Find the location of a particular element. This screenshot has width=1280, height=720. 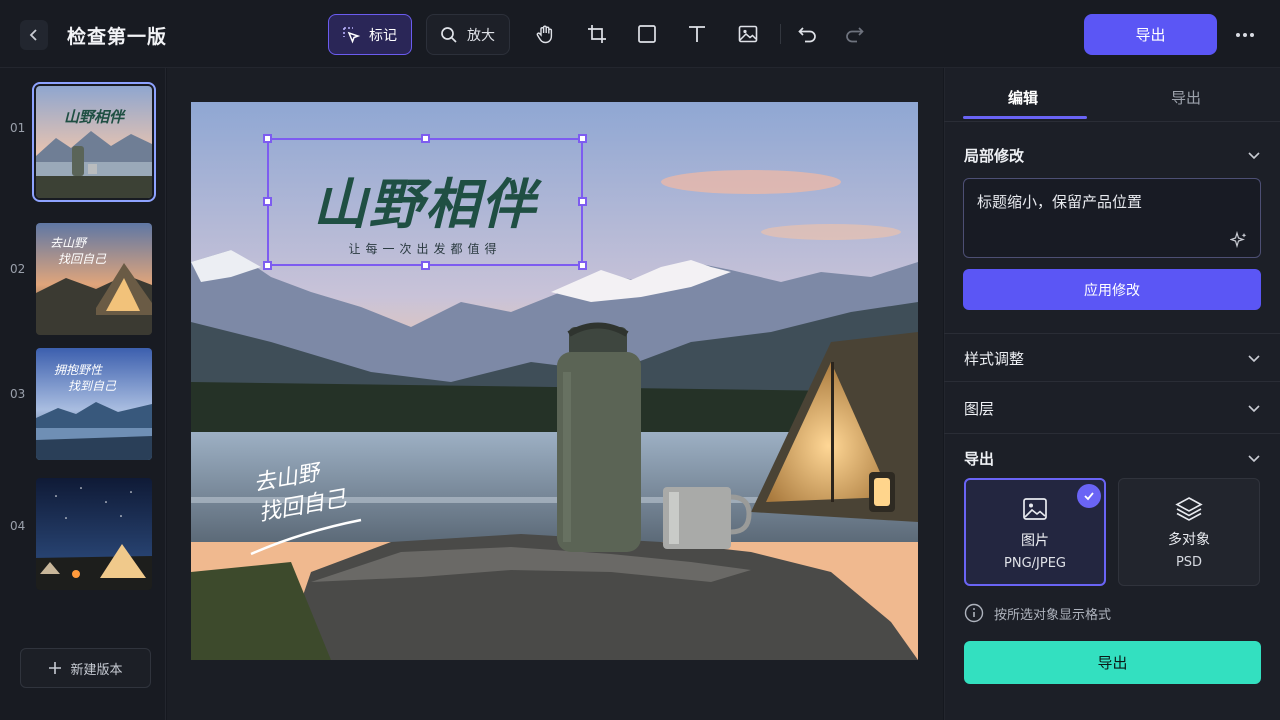

version-thumbnail-02: 去山野 找回自己 is located at coordinates (94, 279).